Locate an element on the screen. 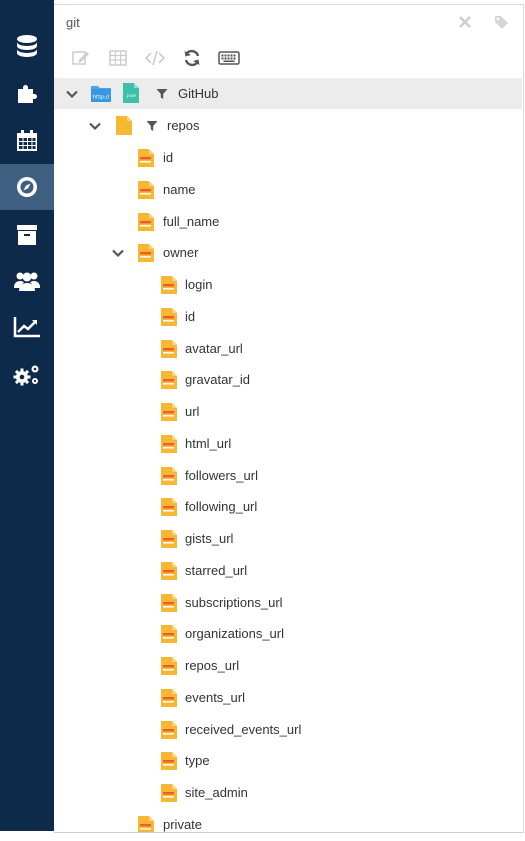  tree-field-label: events_url is located at coordinates (215, 697).